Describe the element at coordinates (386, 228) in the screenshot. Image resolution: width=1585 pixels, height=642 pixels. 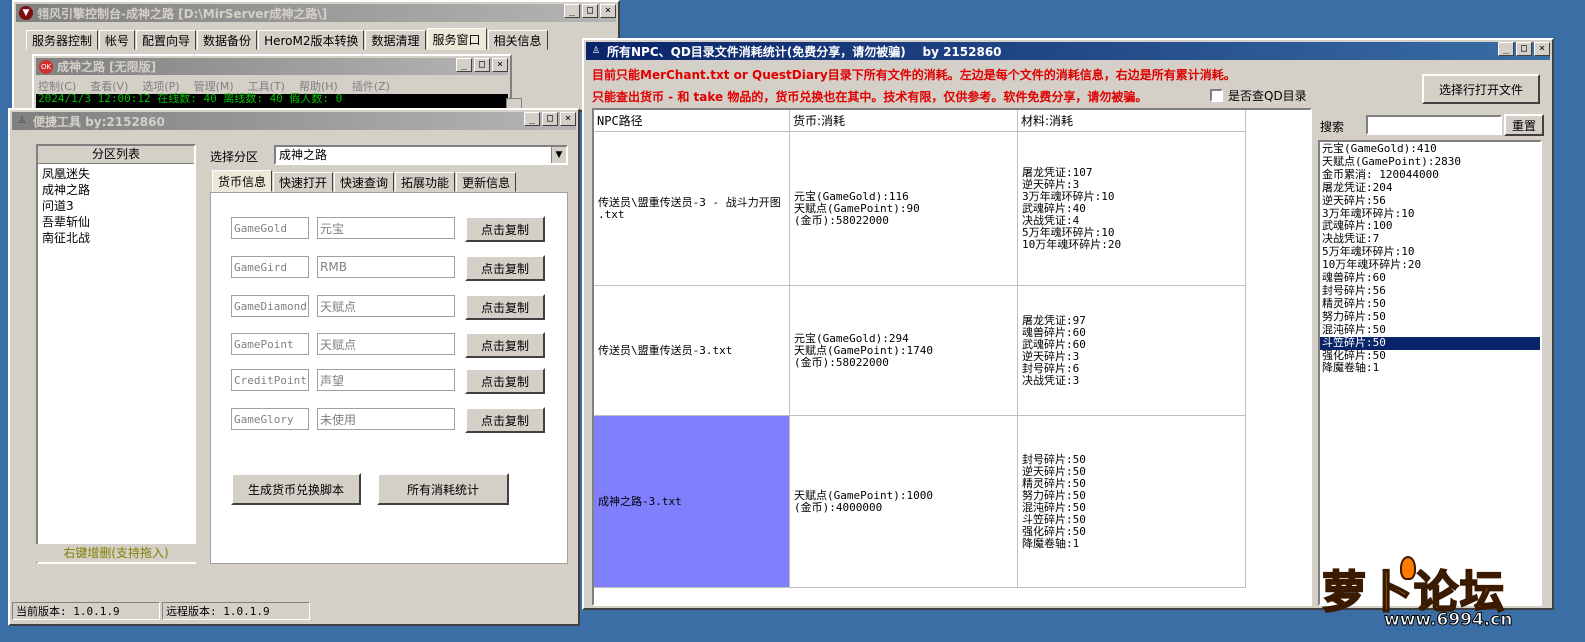
I see `currency-name-field: 元宝` at that location.